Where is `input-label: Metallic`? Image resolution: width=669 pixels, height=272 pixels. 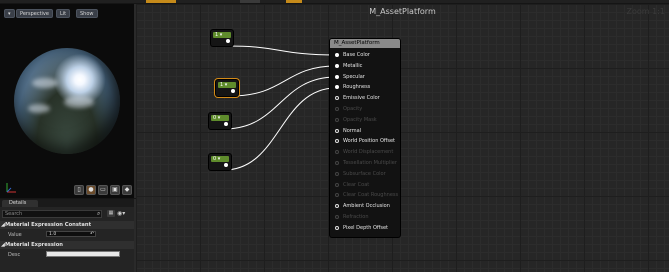 input-label: Metallic is located at coordinates (353, 65).